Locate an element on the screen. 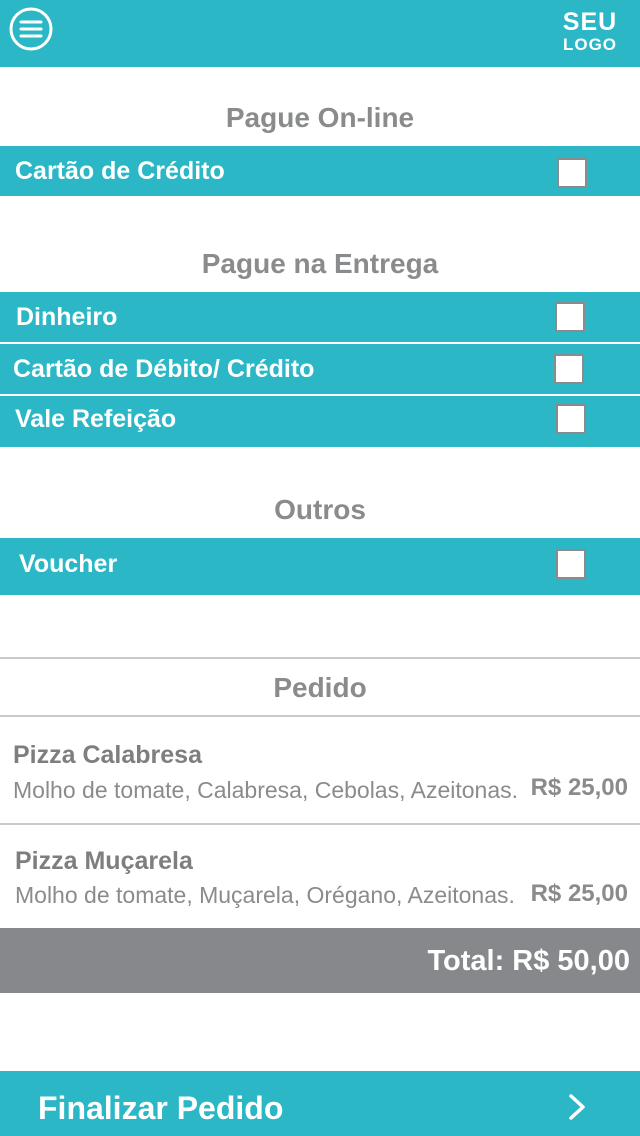  order-total: Total: R$ 50,00 is located at coordinates (528, 961).